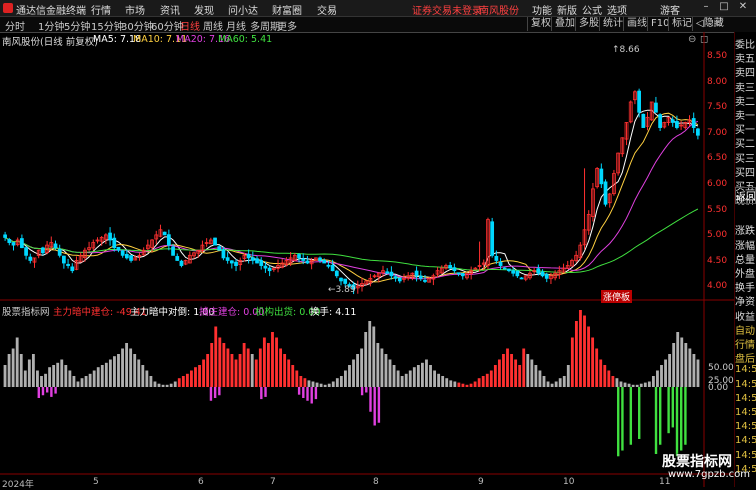 The width and height of the screenshot is (756, 490). Describe the element at coordinates (745, 343) in the screenshot. I see `side-panel-item: 行情` at that location.